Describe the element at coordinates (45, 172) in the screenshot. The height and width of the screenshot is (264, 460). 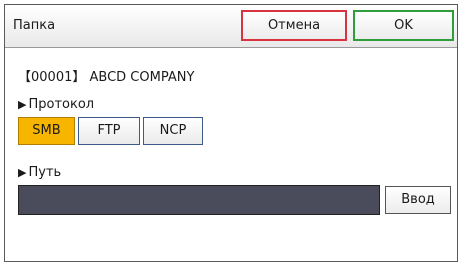
I see `path-label: Путь` at that location.